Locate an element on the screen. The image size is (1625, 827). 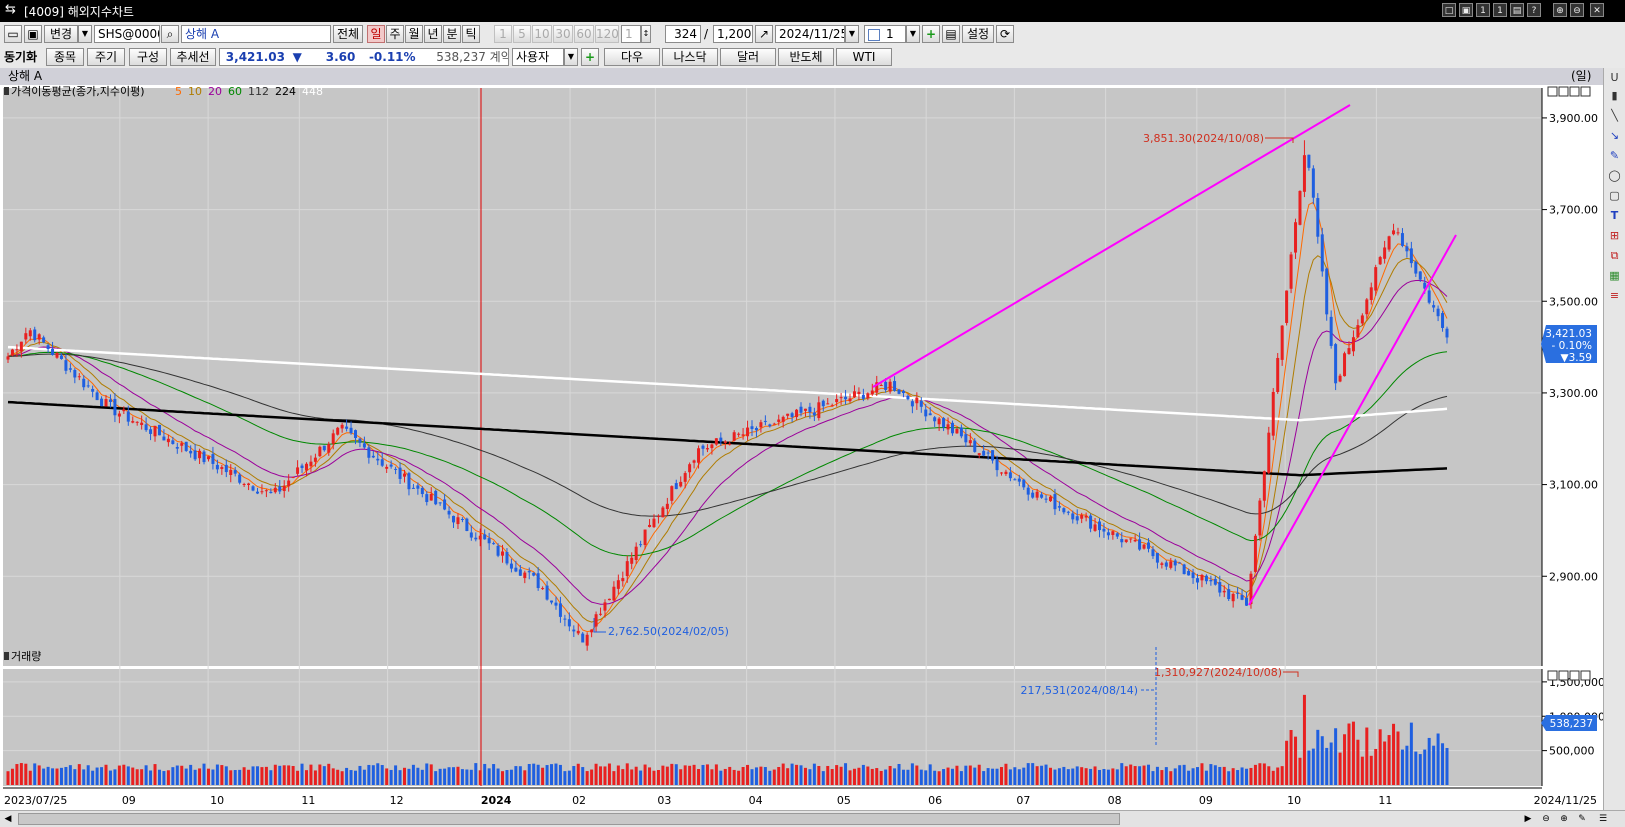
copy-tool-icon: ⧉ is located at coordinates (1614, 255).